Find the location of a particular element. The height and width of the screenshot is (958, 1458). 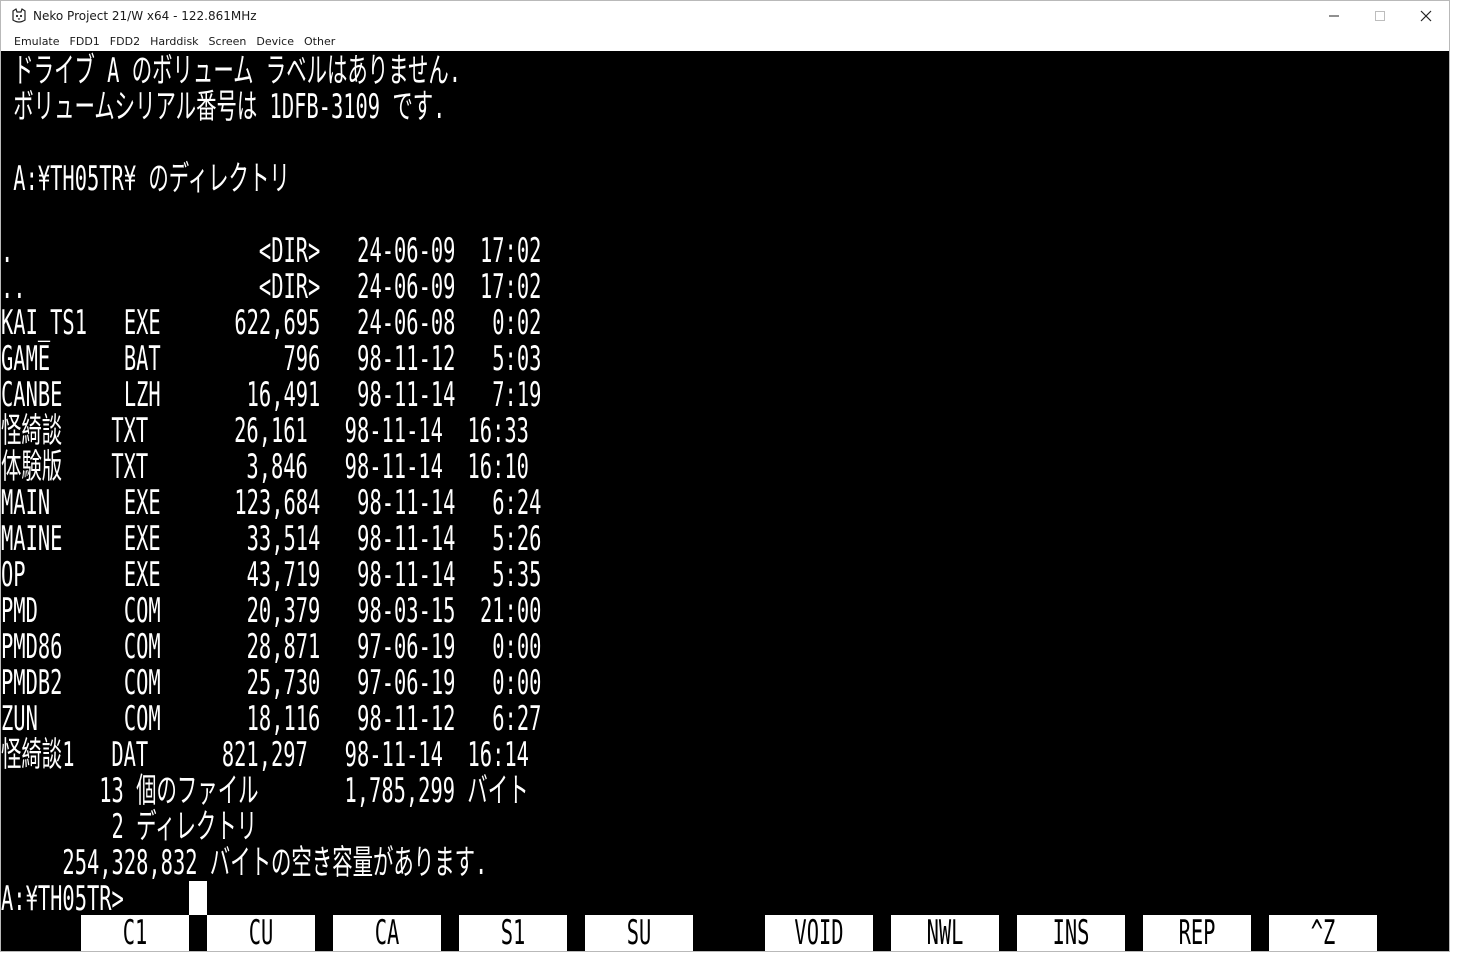

terminal-line: A:¥TH05TR¥ のディレクトリ is located at coordinates (145, 179).